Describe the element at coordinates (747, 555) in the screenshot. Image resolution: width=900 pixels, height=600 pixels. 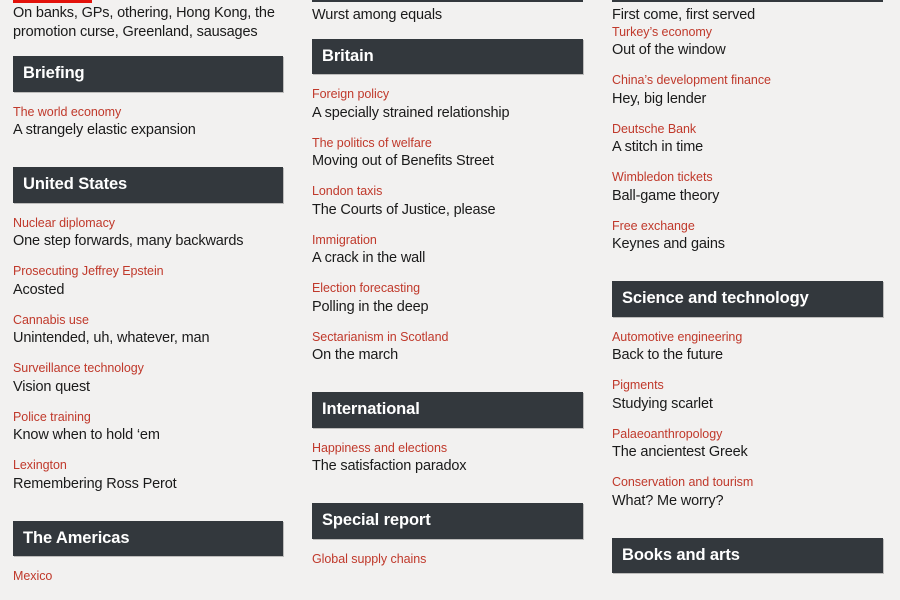
I see `section-header-books-and-arts: Books and arts` at that location.